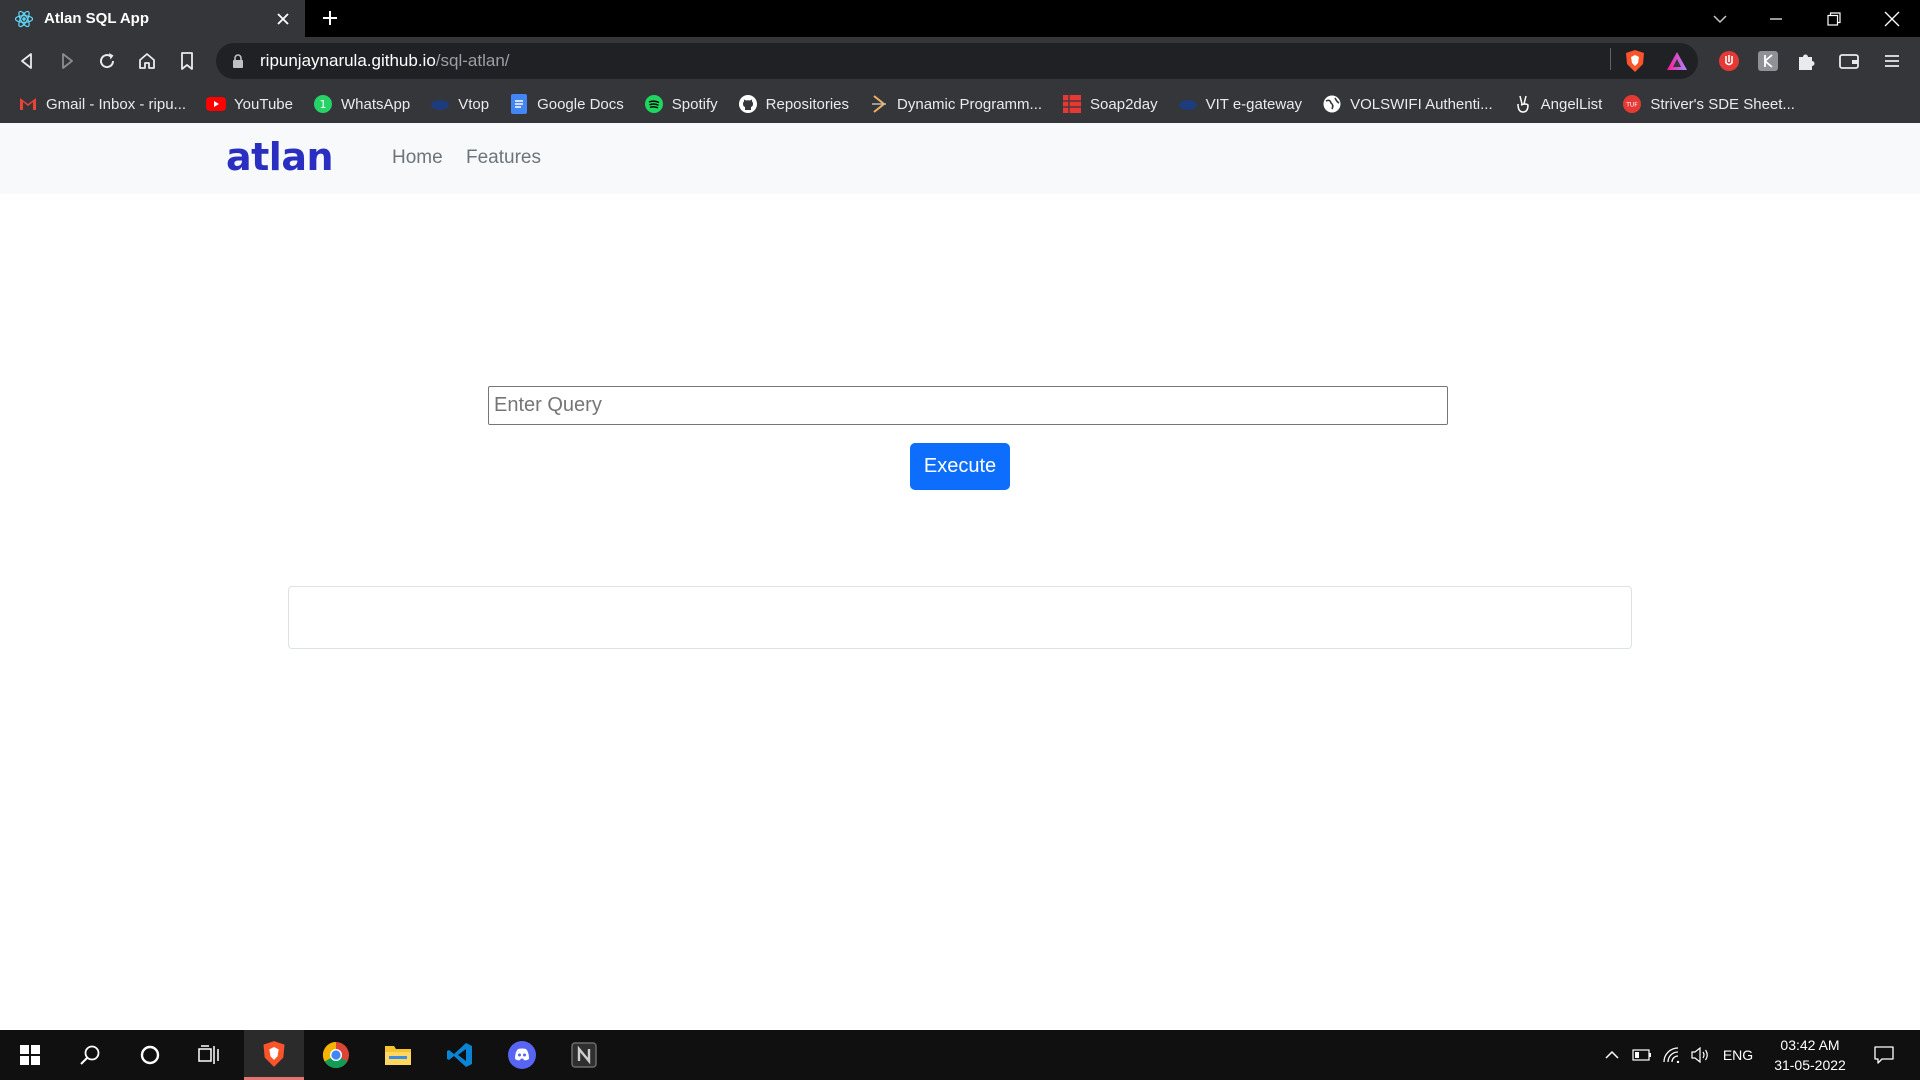 The width and height of the screenshot is (1920, 1080). What do you see at coordinates (67, 61) in the screenshot?
I see `forward-icon` at bounding box center [67, 61].